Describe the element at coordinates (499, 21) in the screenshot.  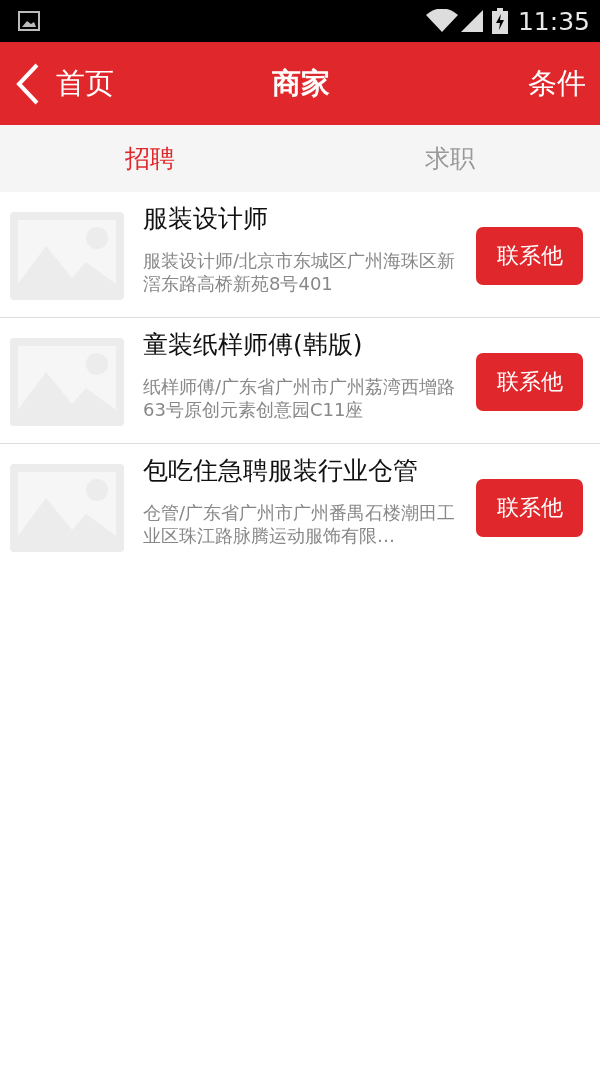
I see `battery-icon` at that location.